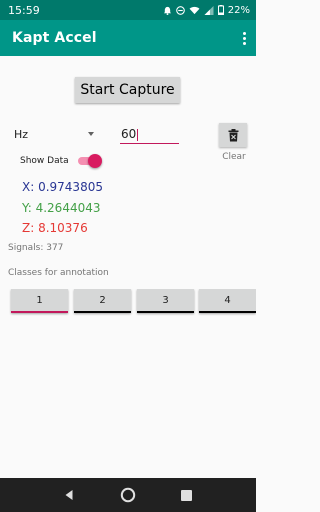 The width and height of the screenshot is (320, 512). Describe the element at coordinates (194, 10) in the screenshot. I see `wifi-icon` at that location.